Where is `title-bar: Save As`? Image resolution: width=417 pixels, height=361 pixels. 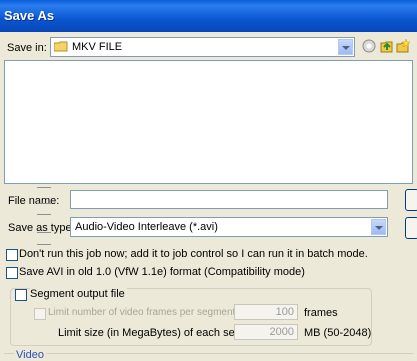 title-bar: Save As is located at coordinates (208, 16).